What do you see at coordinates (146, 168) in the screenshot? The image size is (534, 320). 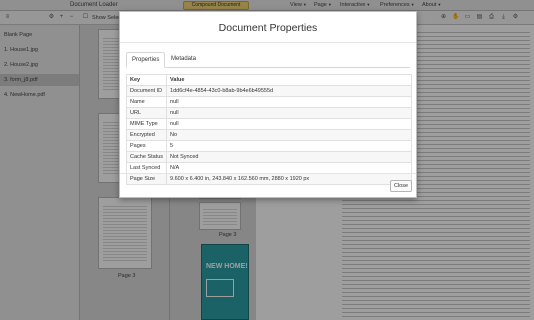 I see `property-key: Last Synced` at bounding box center [146, 168].